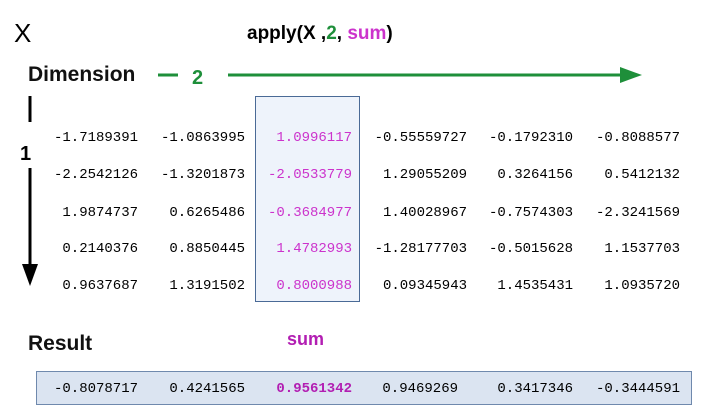  Describe the element at coordinates (637, 389) in the screenshot. I see `result-cell: -0.3444591` at that location.